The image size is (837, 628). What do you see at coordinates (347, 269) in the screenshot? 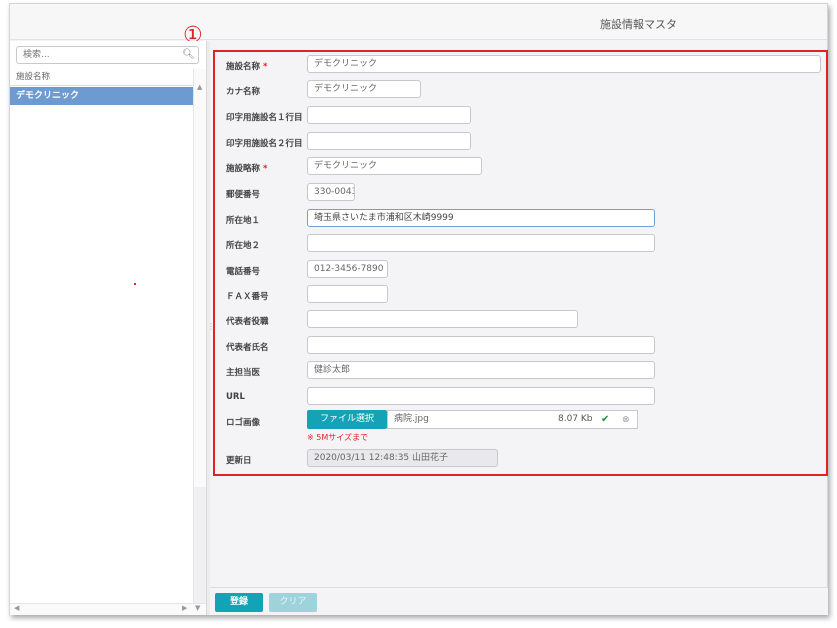
I see `phone-input: 012-3456-7890` at bounding box center [347, 269].